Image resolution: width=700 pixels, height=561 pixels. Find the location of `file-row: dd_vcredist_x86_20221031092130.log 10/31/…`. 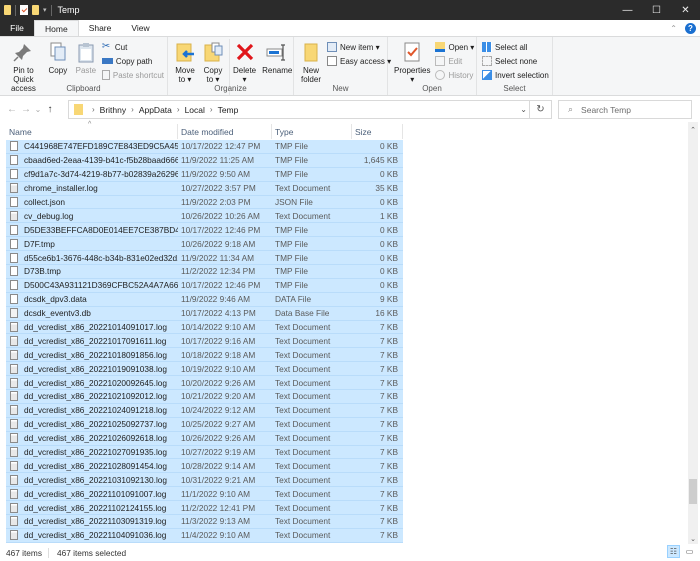

file-row: dd_vcredist_x86_20221031092130.log 10/31/… is located at coordinates (204, 480).